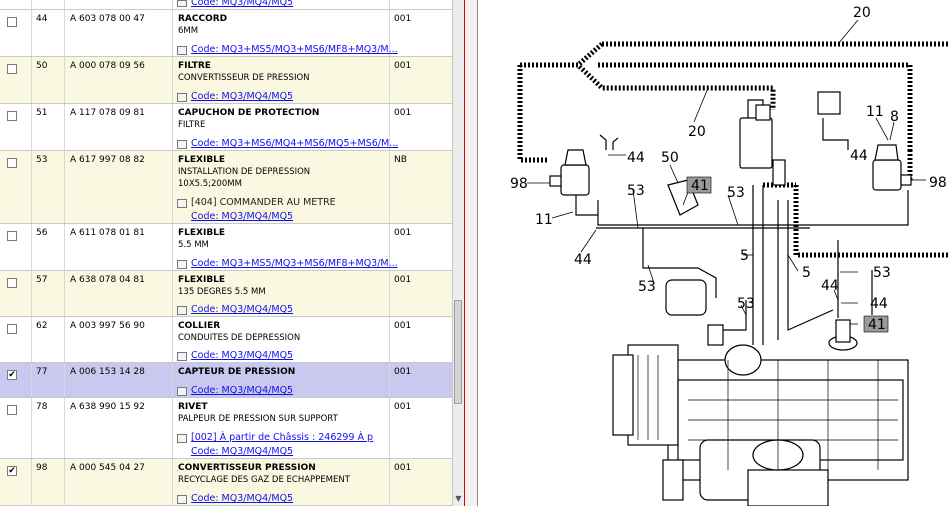 The image size is (949, 506). What do you see at coordinates (222, 292) in the screenshot?
I see `part-description: 135 DEGRES 5.5 MM` at bounding box center [222, 292].